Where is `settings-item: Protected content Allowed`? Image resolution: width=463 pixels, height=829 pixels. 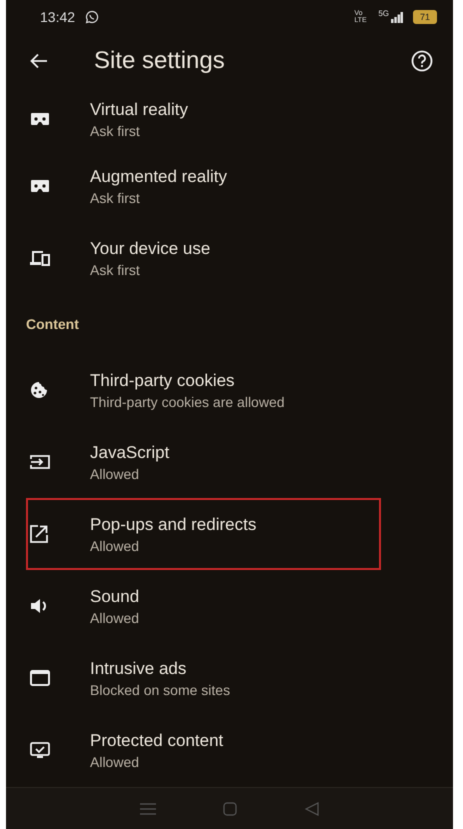
settings-item: Protected content Allowed is located at coordinates (229, 750).